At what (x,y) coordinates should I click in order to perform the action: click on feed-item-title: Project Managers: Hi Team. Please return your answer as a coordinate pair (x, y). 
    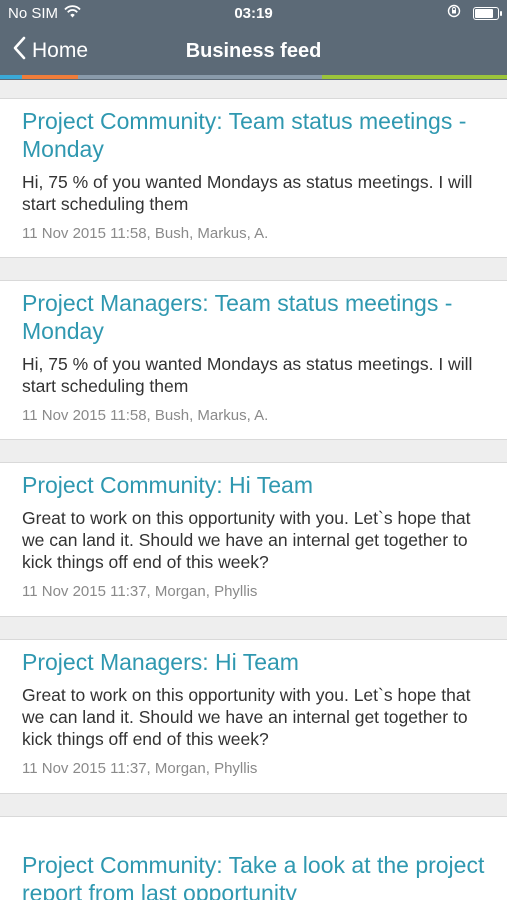
    Looking at the image, I should click on (160, 662).